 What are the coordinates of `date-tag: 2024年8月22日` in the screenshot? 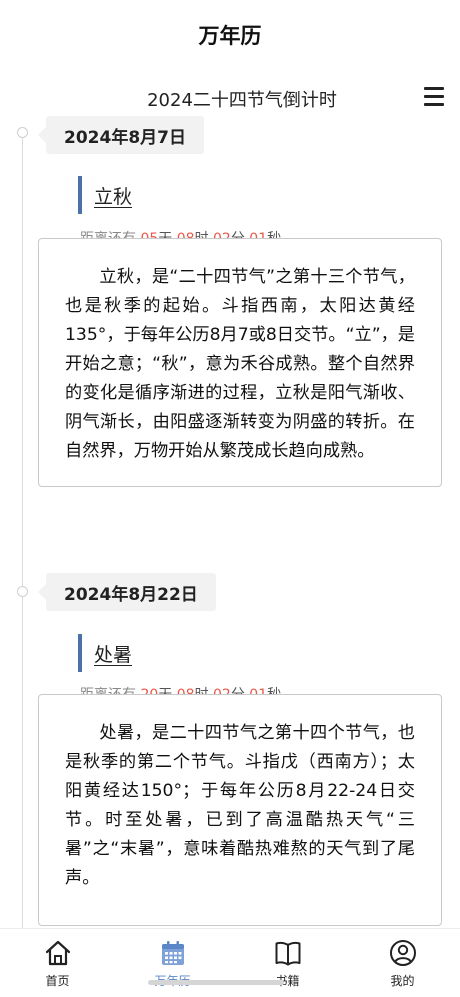 It's located at (127, 592).